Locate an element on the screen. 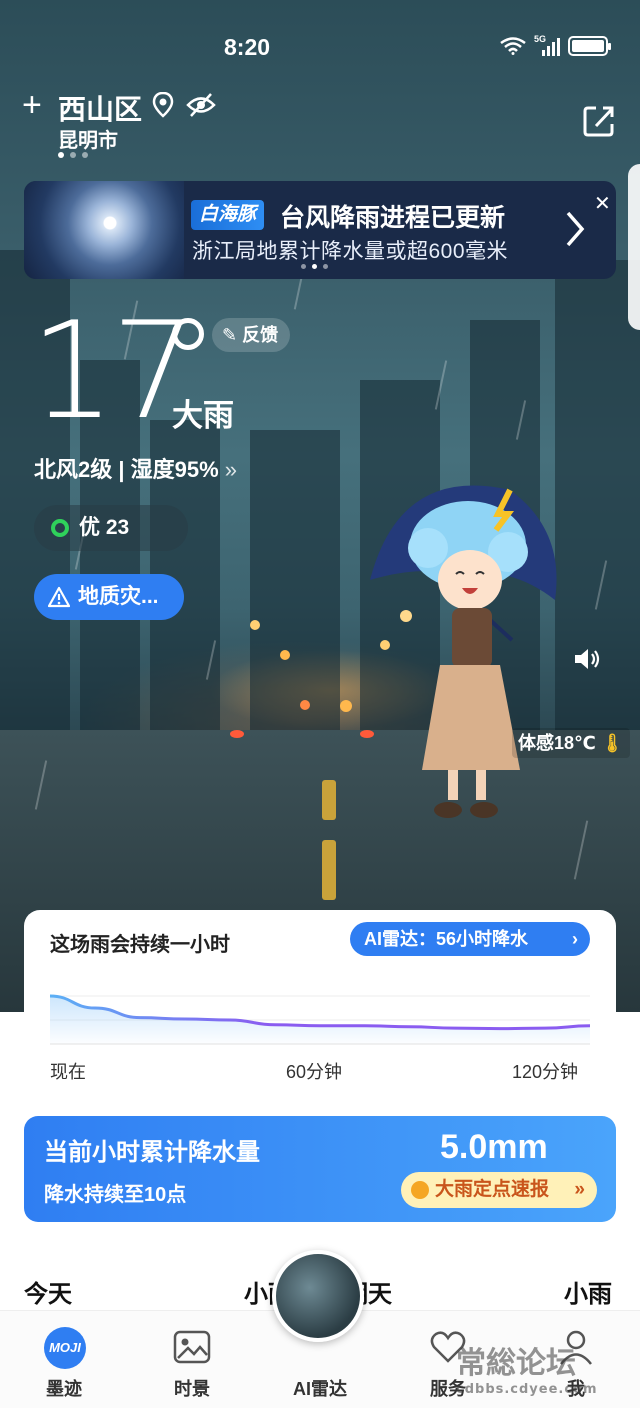 Image resolution: width=640 pixels, height=1408 pixels. weather-condition: 大雨 is located at coordinates (203, 415).